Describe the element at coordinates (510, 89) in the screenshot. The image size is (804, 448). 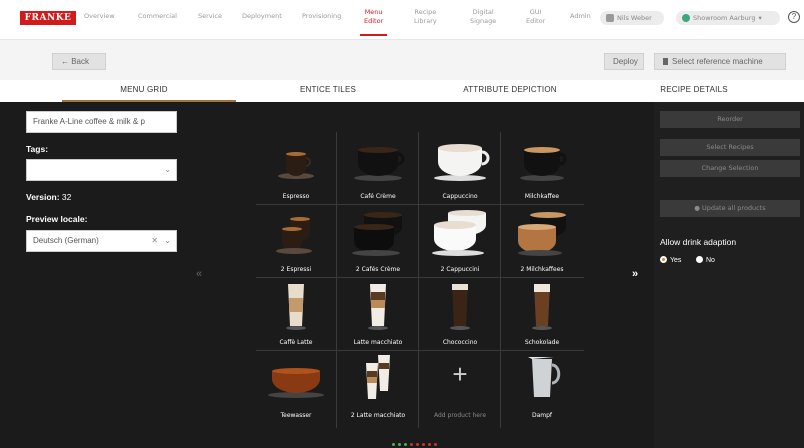
I see `tab-attribute-depiction: ATTRIBUTE DEPICTION` at that location.